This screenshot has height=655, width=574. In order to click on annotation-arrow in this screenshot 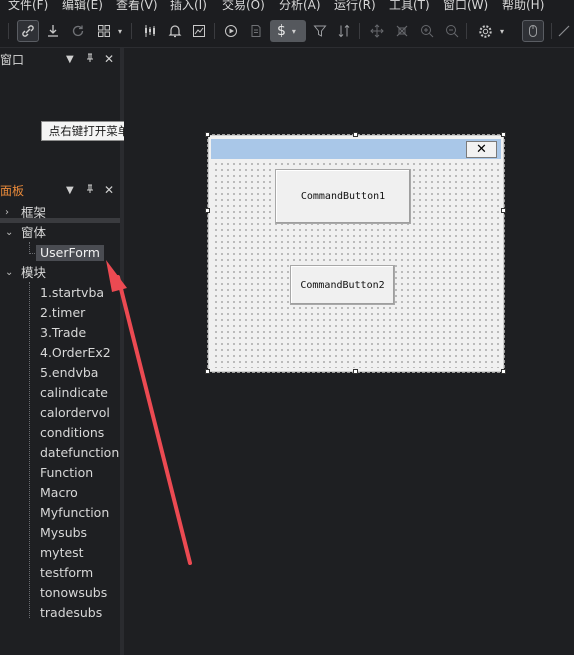, I will do `click(149, 412)`.